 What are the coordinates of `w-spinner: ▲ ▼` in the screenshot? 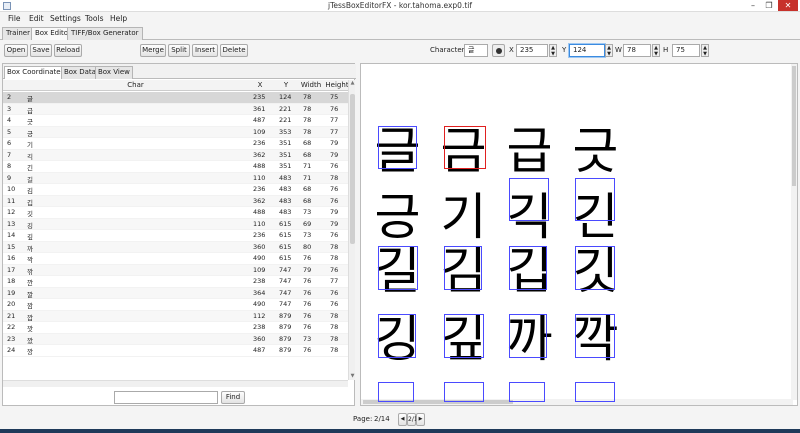 It's located at (656, 50).